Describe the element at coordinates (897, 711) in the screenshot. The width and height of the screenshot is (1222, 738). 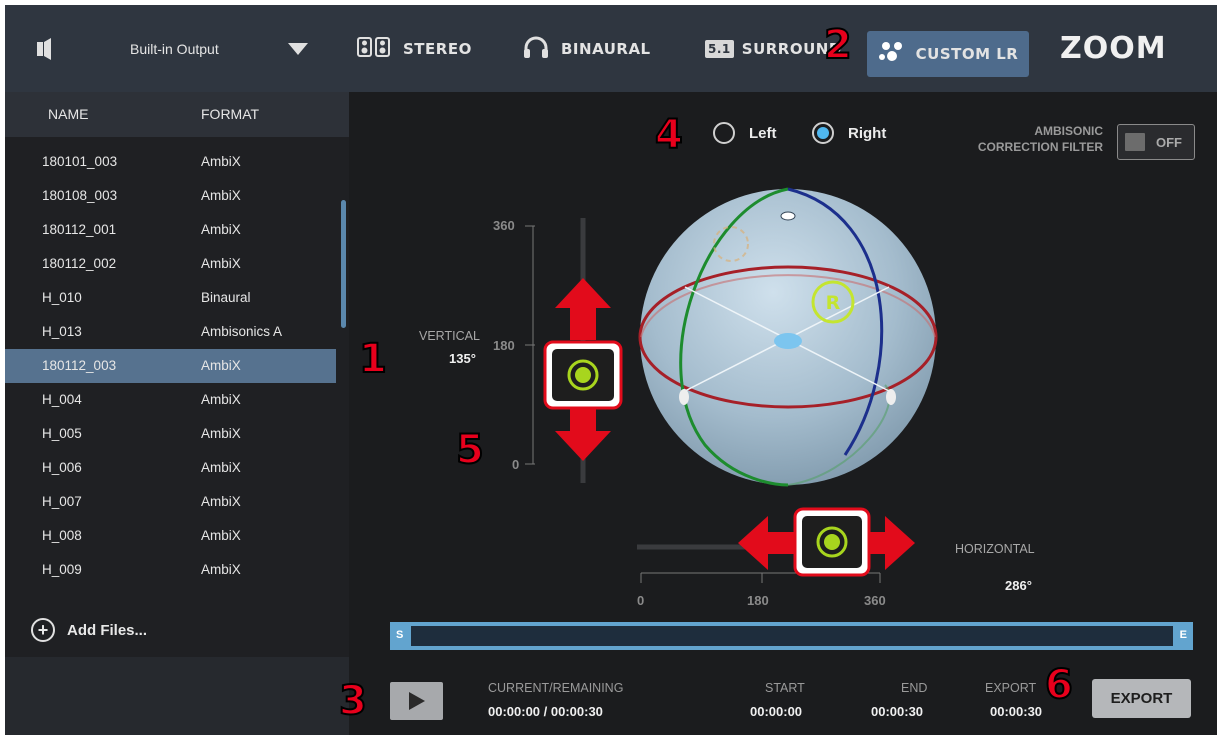
I see `end-value: 00:00:30` at that location.